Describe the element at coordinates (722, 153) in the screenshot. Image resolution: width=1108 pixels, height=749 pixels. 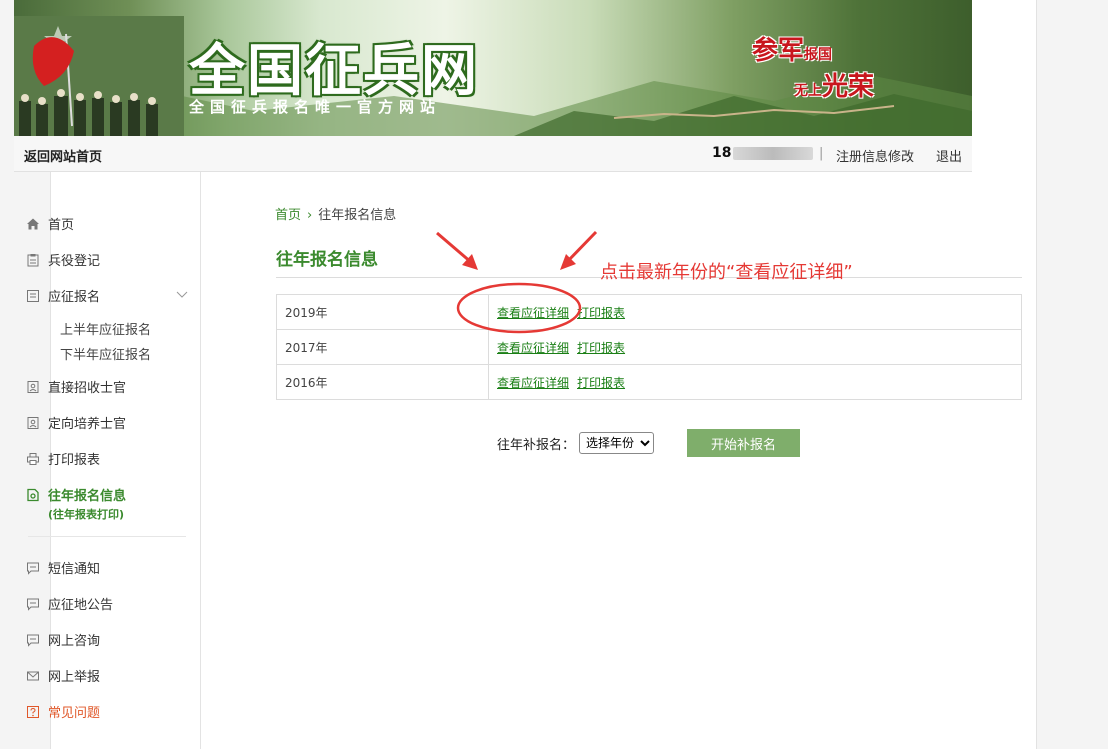
I see `username-prefix: 18` at that location.